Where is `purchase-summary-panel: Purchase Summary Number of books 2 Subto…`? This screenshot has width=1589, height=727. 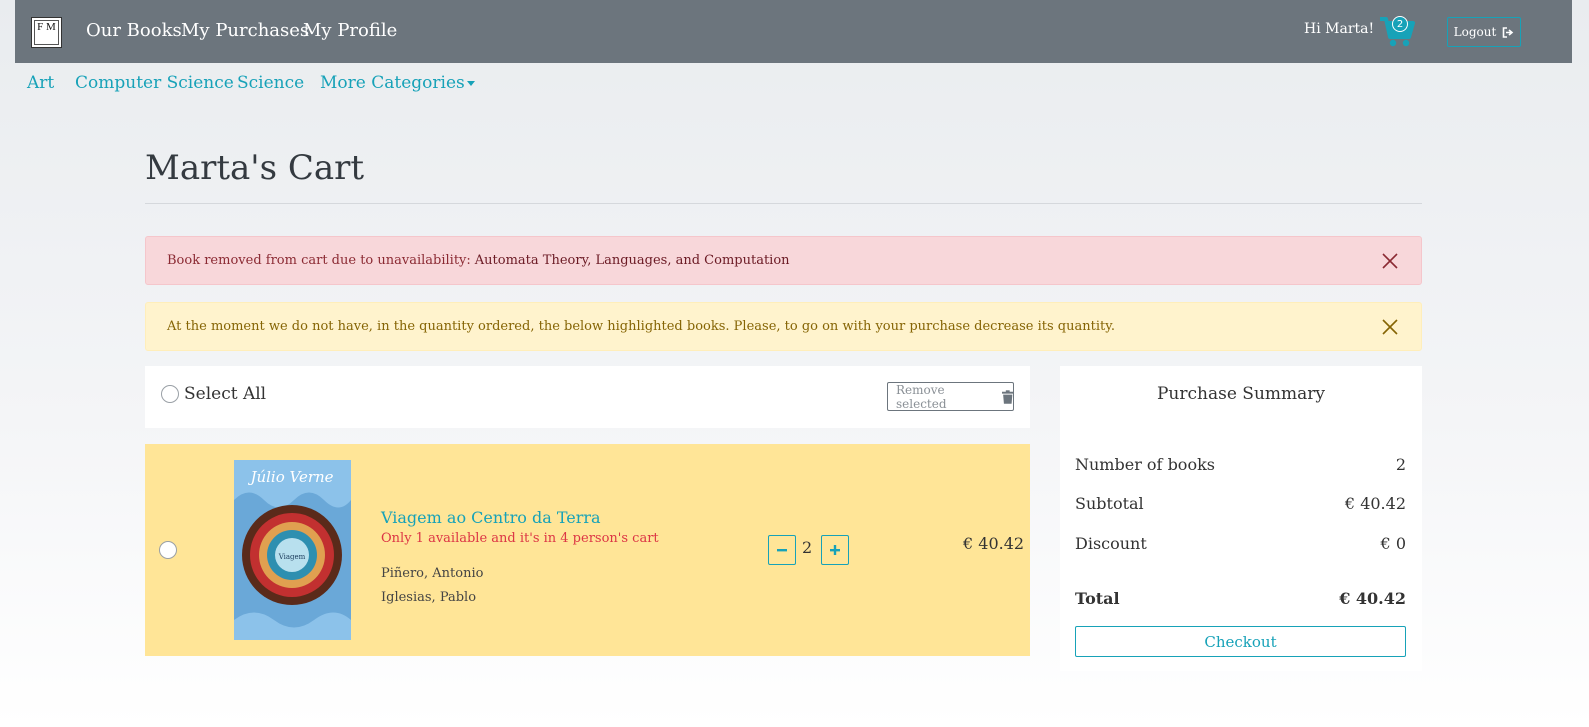 purchase-summary-panel: Purchase Summary Number of books 2 Subto… is located at coordinates (1241, 518).